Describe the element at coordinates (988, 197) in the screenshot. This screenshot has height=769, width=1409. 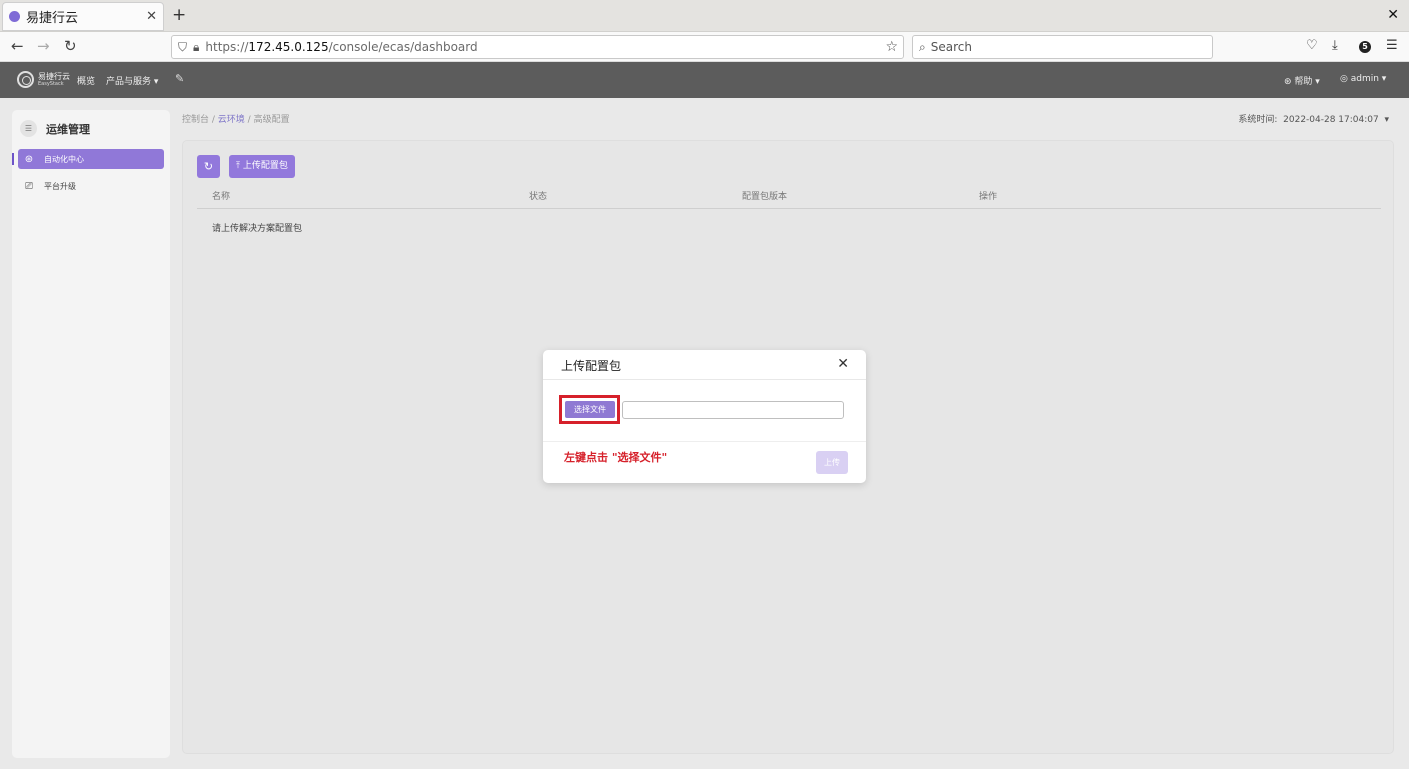
I see `column-header-actions: 操作` at that location.